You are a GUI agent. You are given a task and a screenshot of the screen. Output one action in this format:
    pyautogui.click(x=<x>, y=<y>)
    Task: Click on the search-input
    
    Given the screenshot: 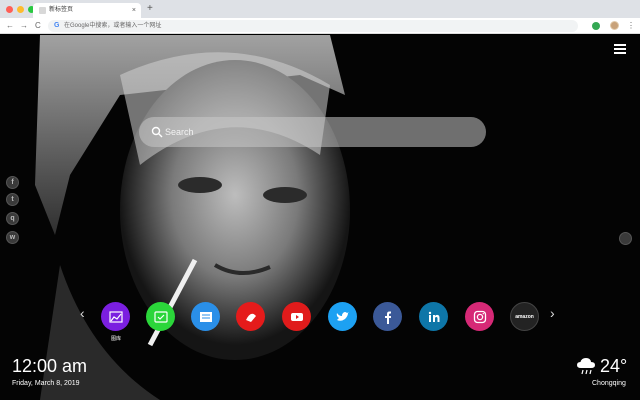 What is the action you would take?
    pyautogui.click(x=315, y=132)
    